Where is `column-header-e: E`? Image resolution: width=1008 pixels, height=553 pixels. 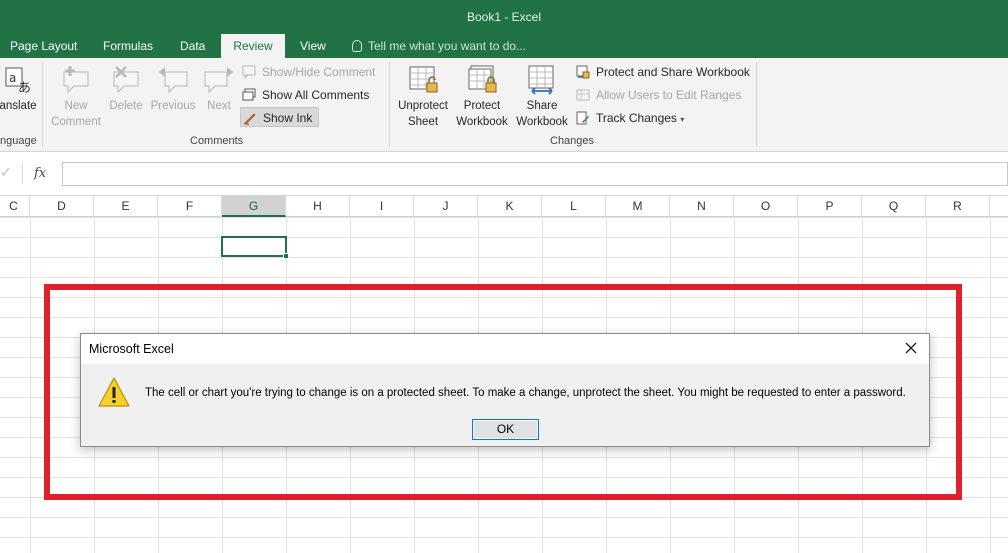
column-header-e: E is located at coordinates (126, 206).